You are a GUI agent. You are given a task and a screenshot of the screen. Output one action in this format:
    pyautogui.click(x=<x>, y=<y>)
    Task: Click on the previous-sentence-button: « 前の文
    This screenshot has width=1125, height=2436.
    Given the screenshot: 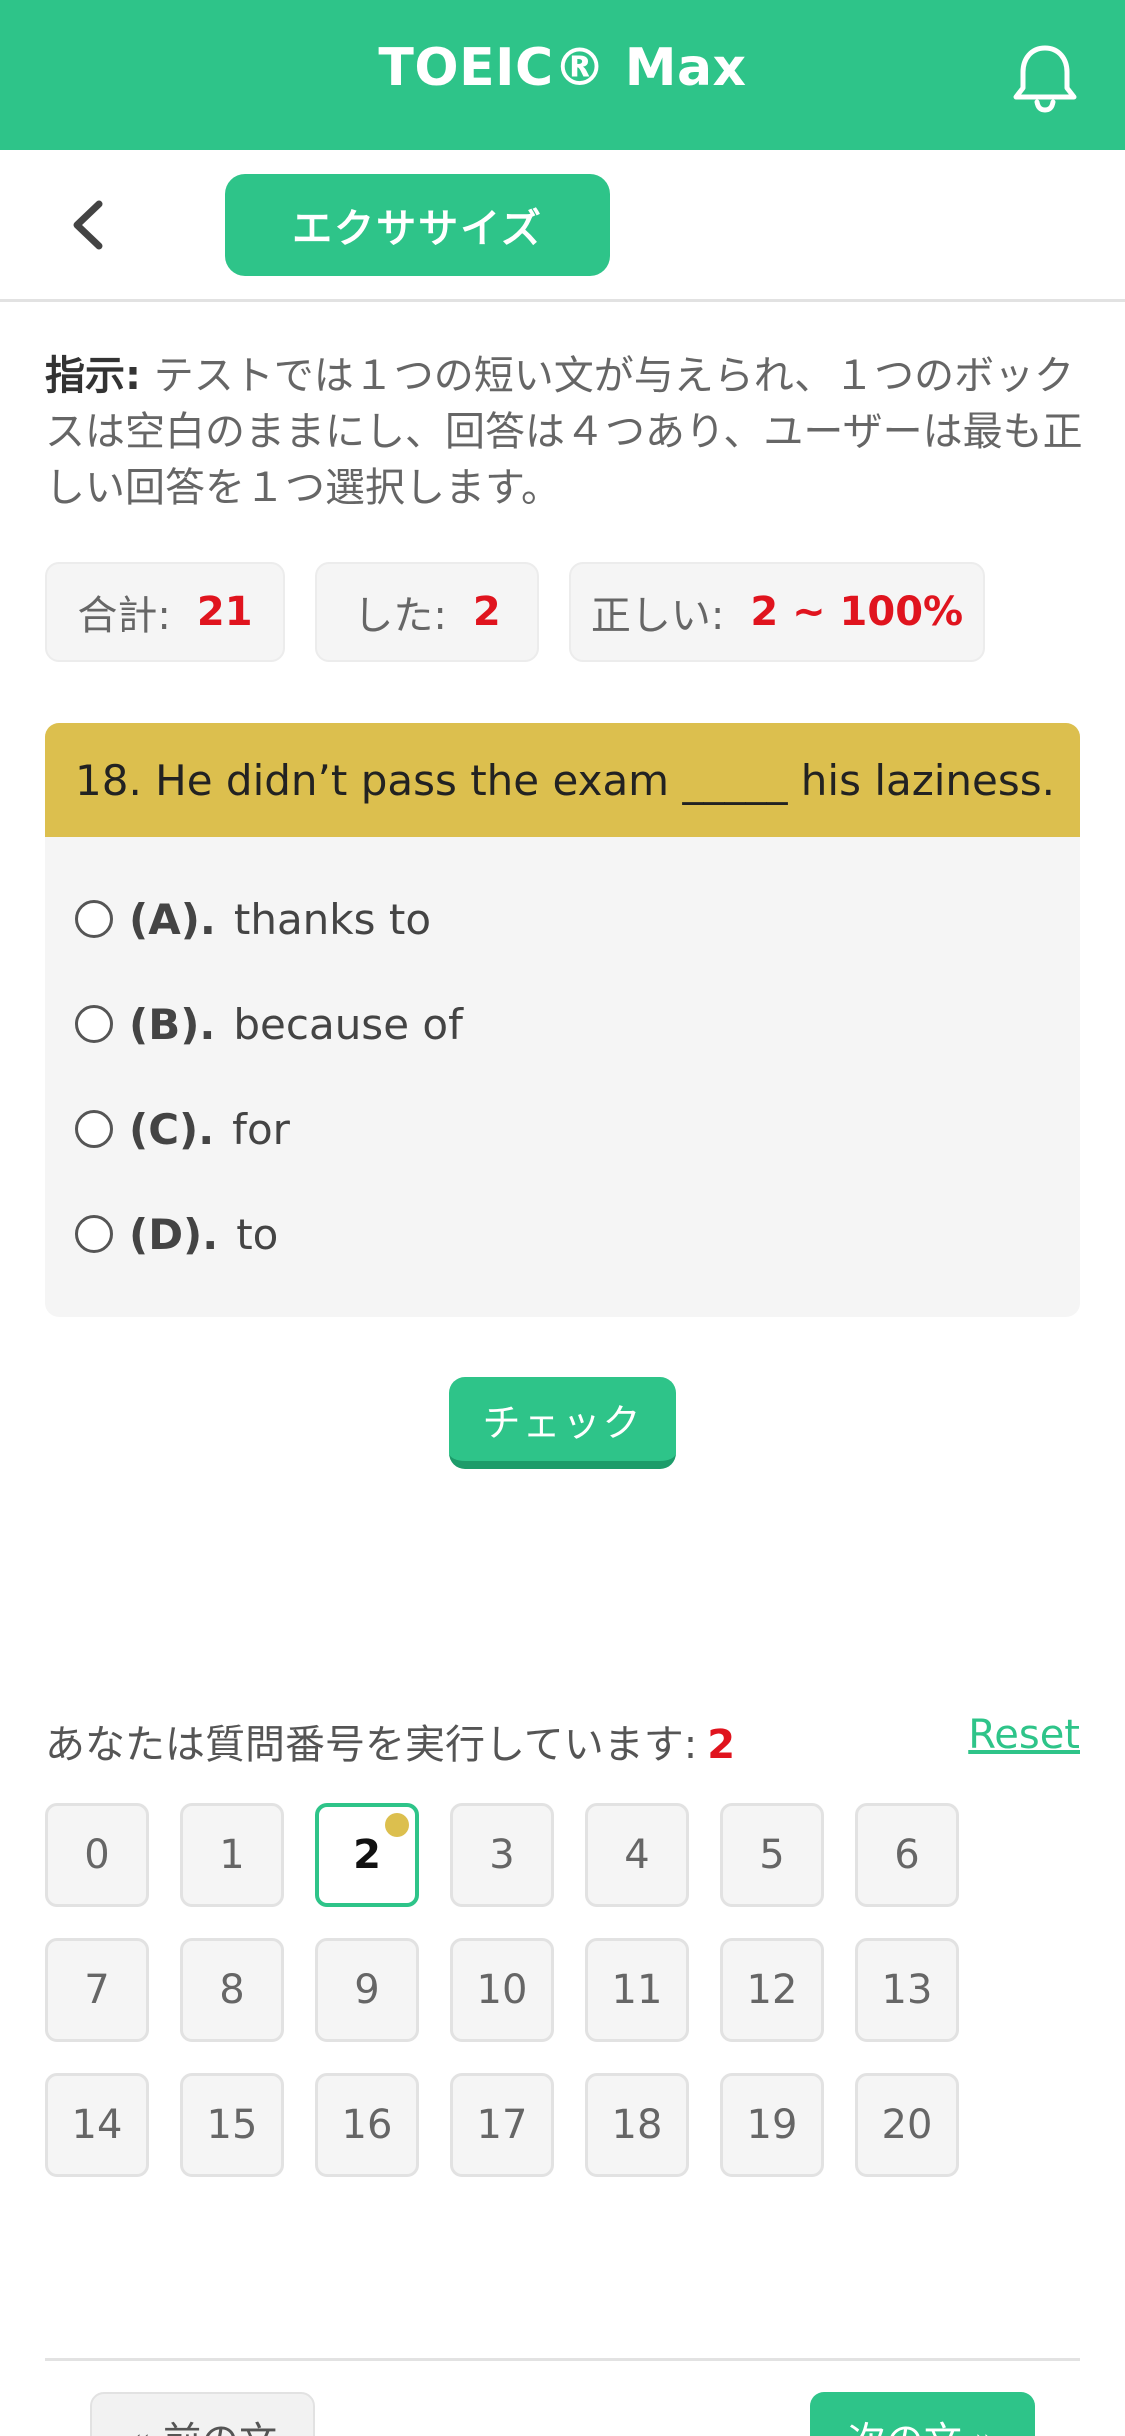 What is the action you would take?
    pyautogui.click(x=202, y=2414)
    